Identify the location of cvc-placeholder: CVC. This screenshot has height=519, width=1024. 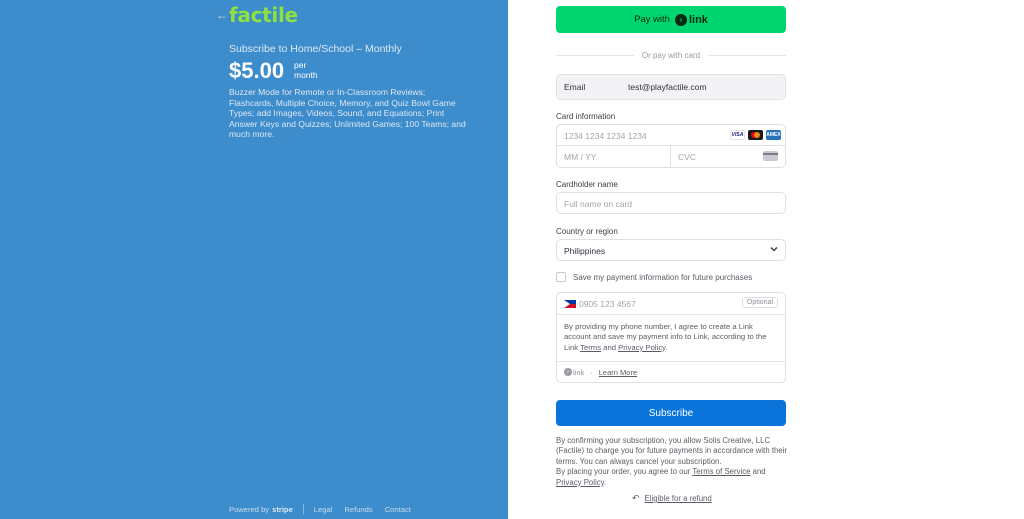
(687, 157).